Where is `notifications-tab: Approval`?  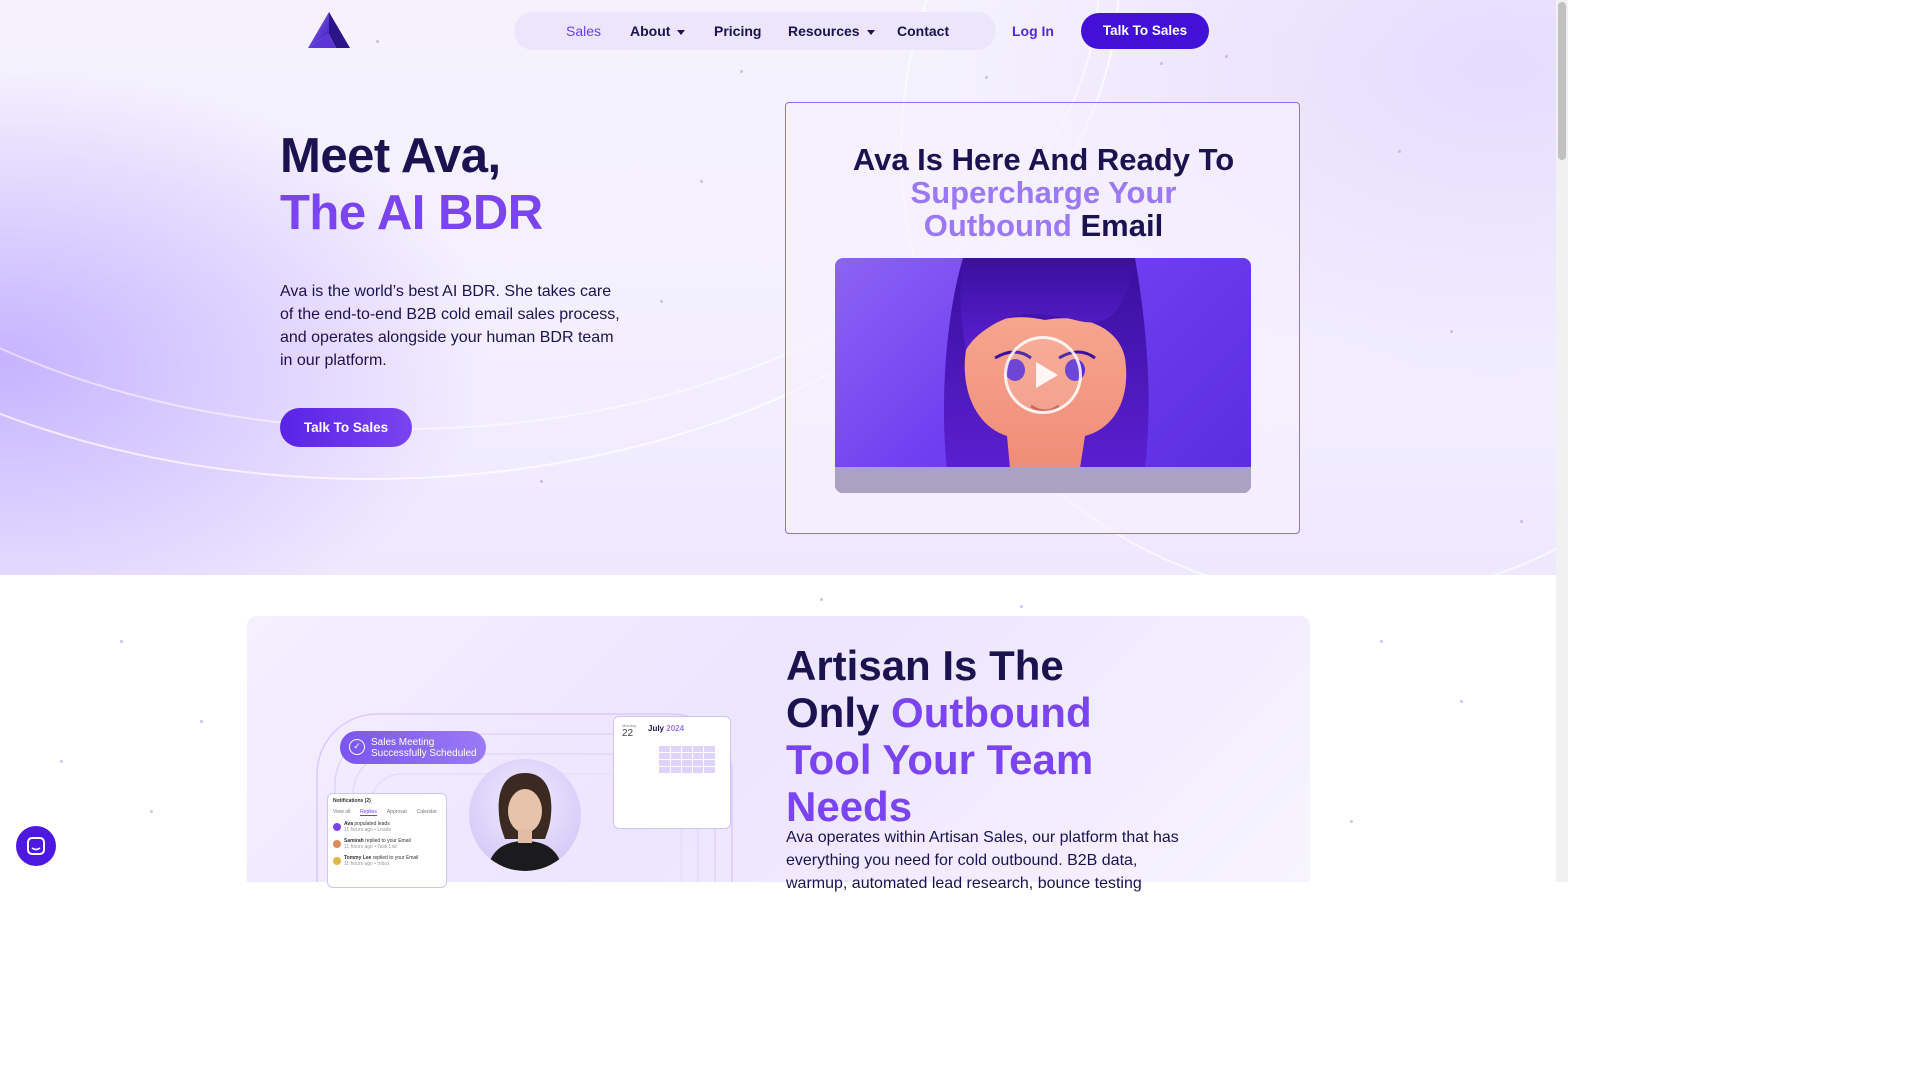 notifications-tab: Approval is located at coordinates (396, 812).